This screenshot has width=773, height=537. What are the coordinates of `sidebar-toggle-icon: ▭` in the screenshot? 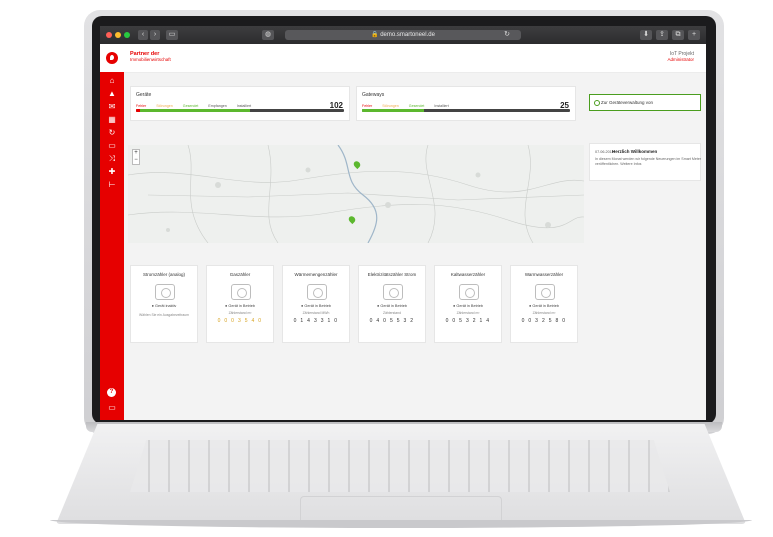 It's located at (172, 35).